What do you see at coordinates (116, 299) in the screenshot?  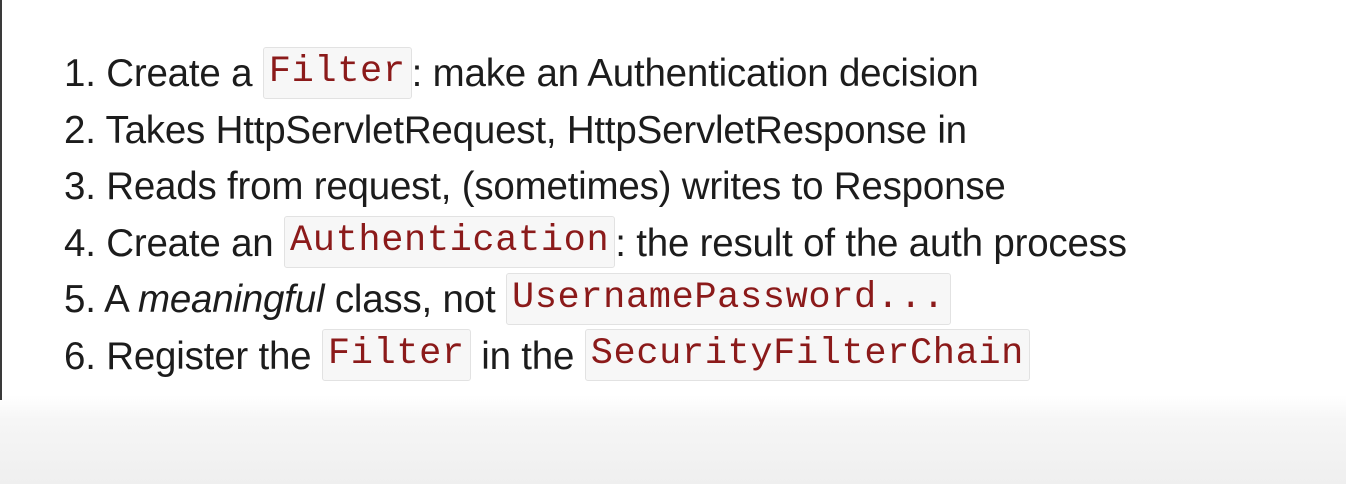 I see `step-text: A` at bounding box center [116, 299].